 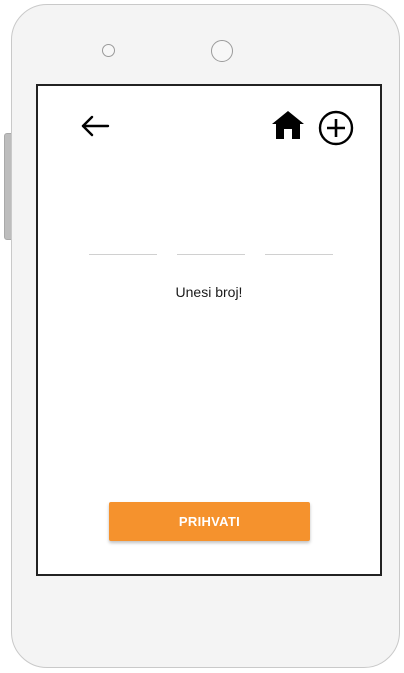 What do you see at coordinates (288, 125) in the screenshot?
I see `home-icon` at bounding box center [288, 125].